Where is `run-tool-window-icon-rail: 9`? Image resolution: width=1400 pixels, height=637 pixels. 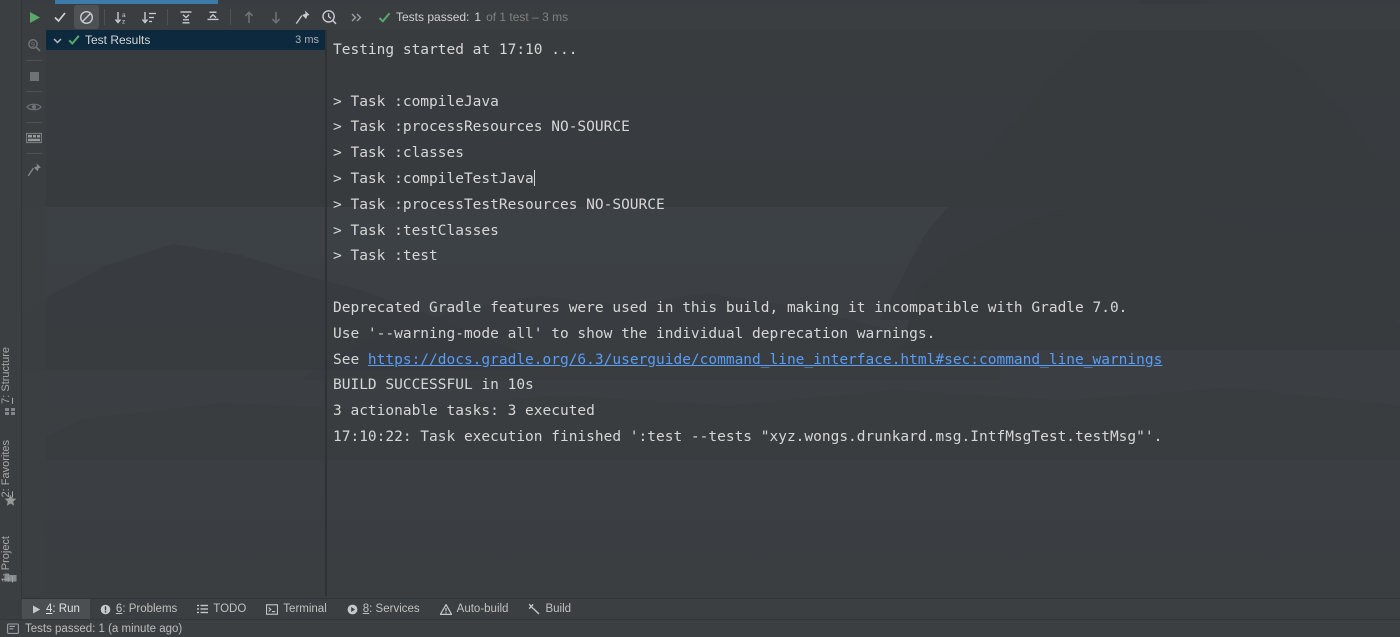 run-tool-window-icon-rail: 9 is located at coordinates (34, 300).